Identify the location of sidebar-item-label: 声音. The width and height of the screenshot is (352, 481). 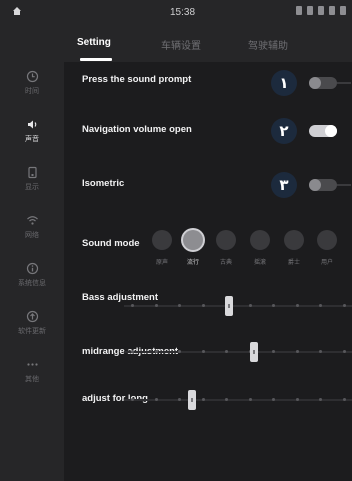
(32, 139).